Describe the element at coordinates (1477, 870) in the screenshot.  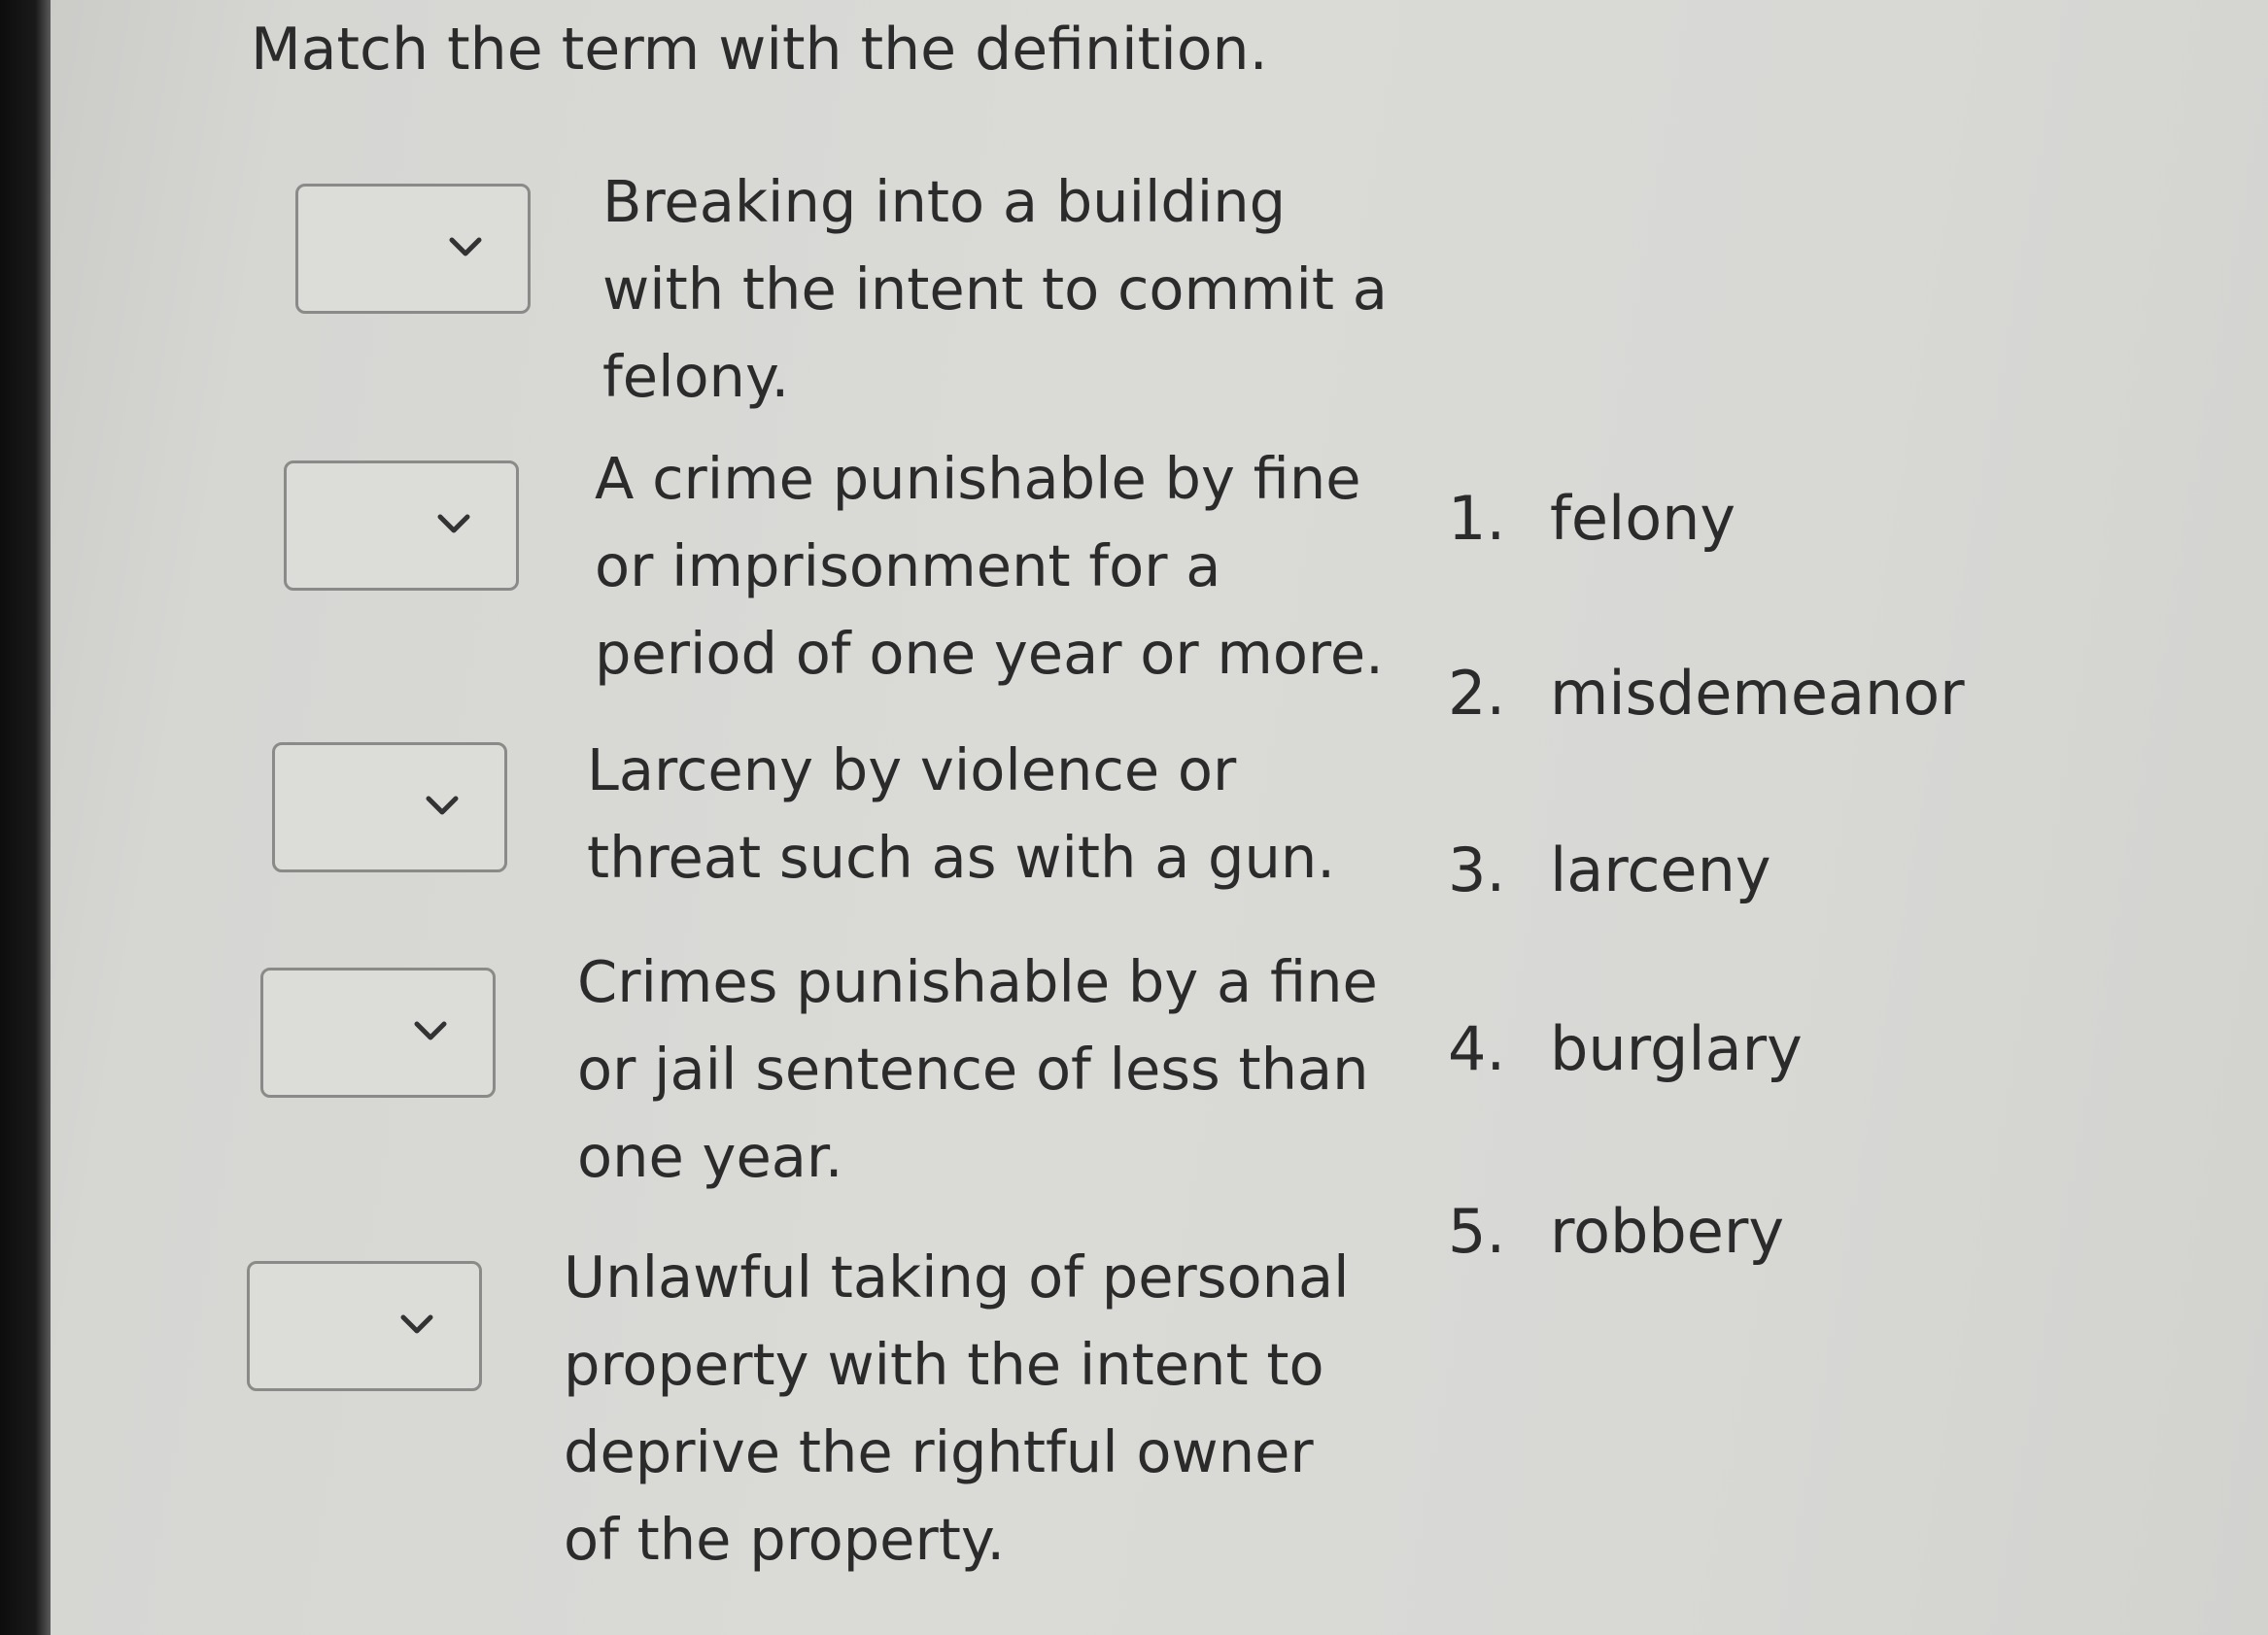
I see `term-number: 3.` at that location.